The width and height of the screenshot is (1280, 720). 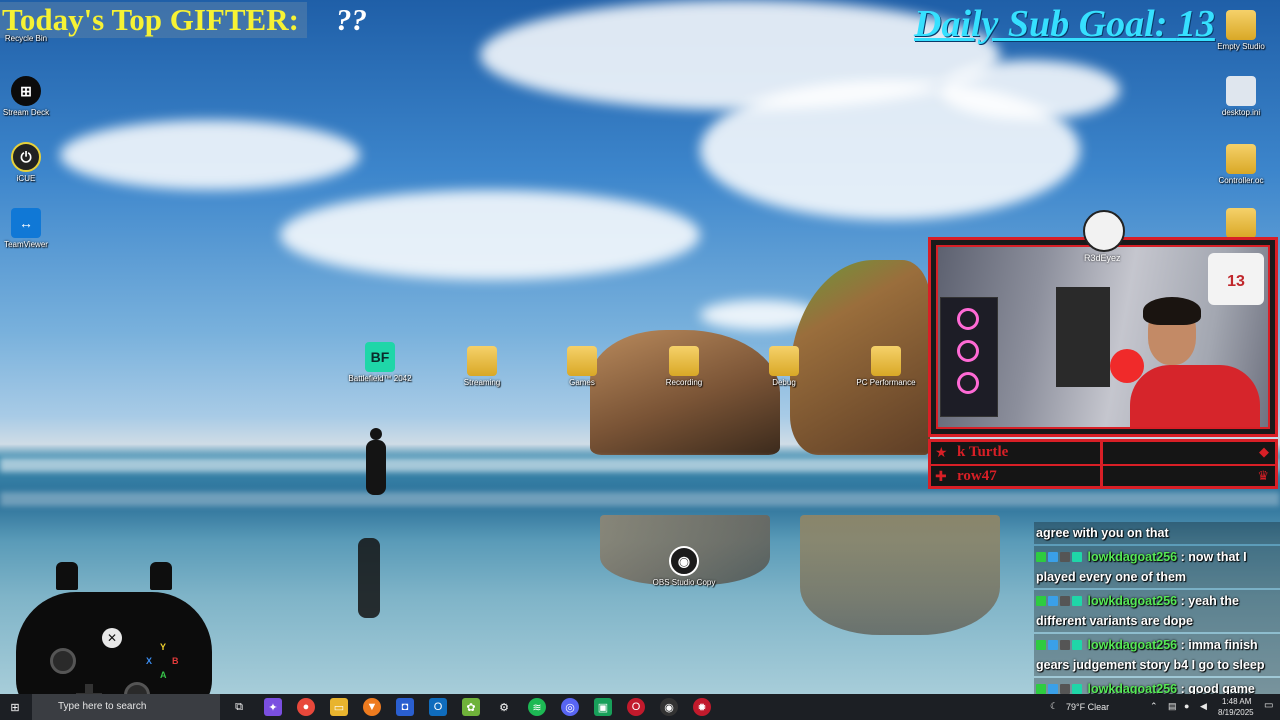 What do you see at coordinates (1241, 180) in the screenshot?
I see `desktop-icon-label: Controller.oc` at bounding box center [1241, 180].